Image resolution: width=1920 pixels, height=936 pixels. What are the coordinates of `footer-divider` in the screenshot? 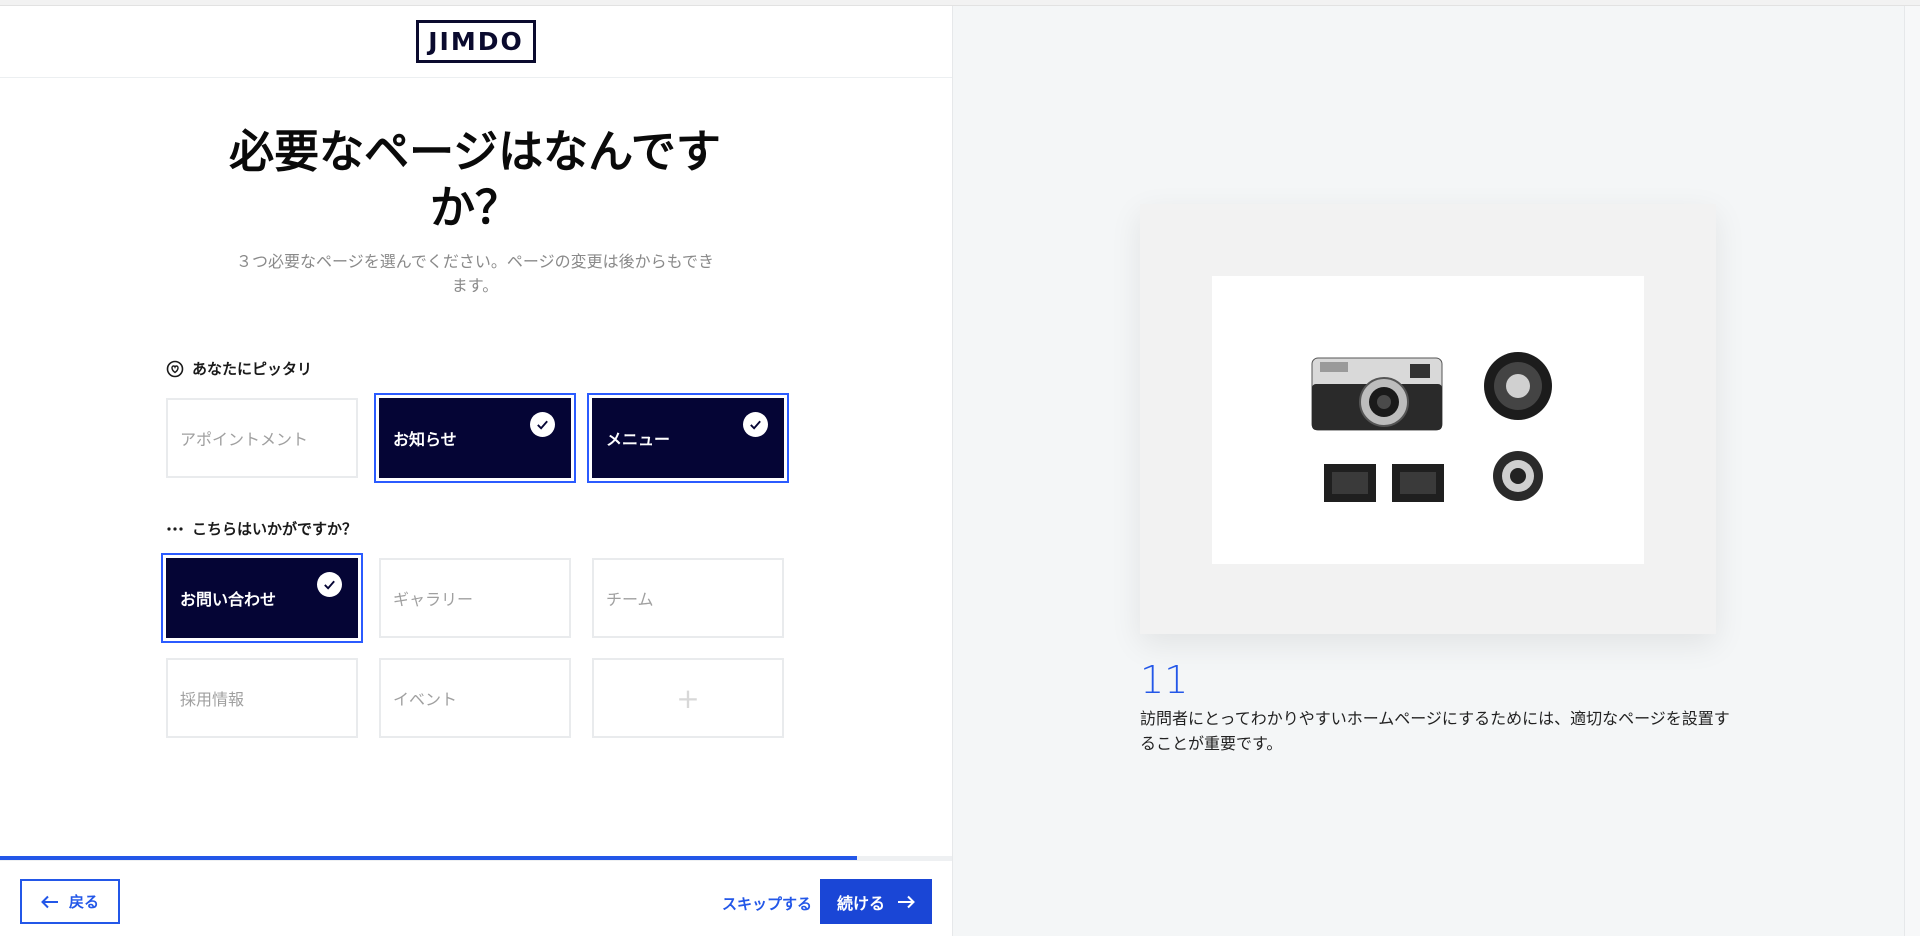 It's located at (476, 860).